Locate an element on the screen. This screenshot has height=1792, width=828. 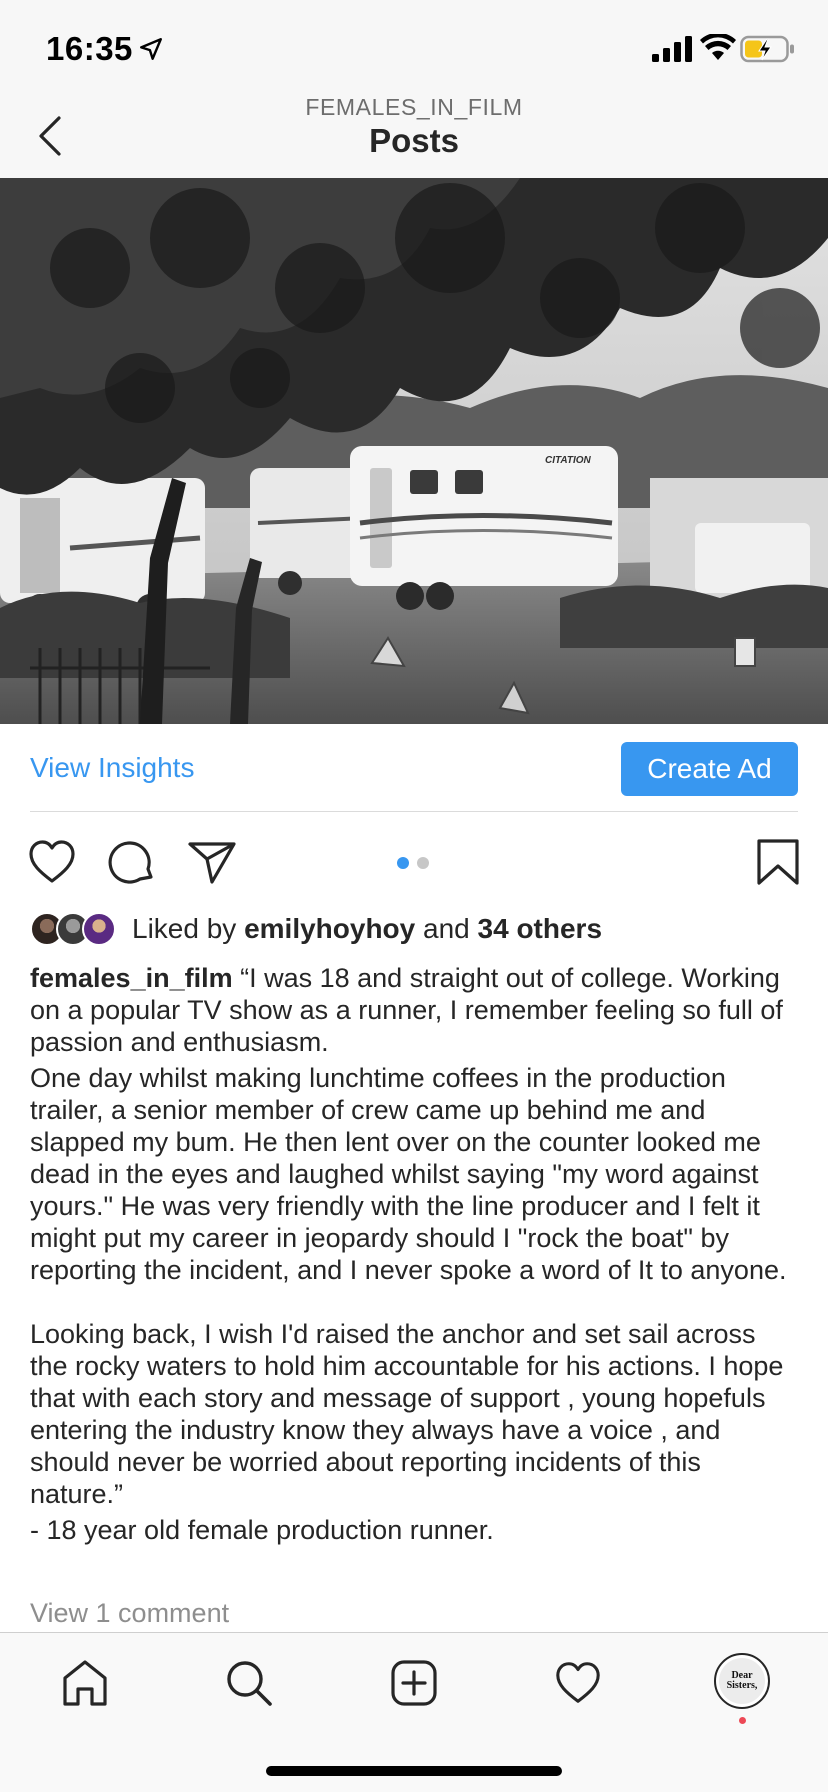
nav-header: FEMALES_IN_FILM Posts is located at coordinates (414, 136).